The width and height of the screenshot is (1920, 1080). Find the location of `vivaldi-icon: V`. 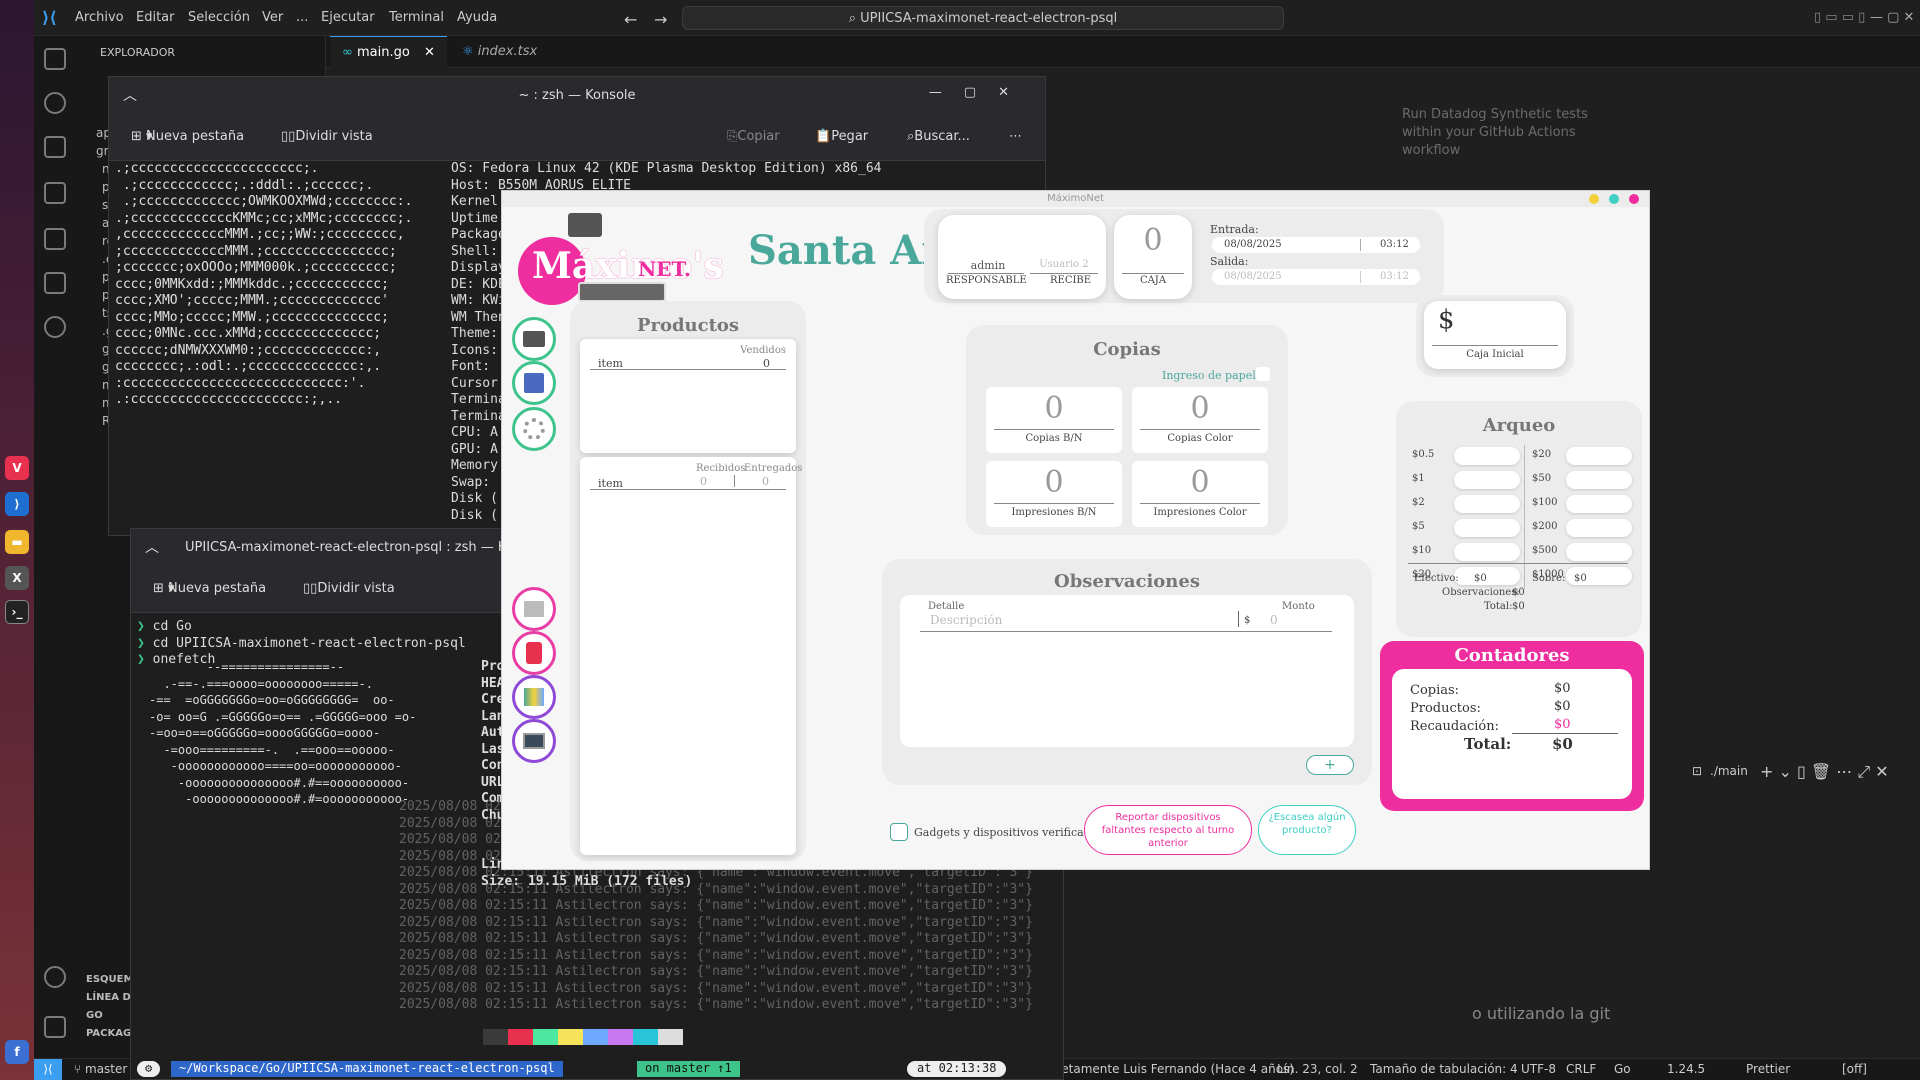

vivaldi-icon: V is located at coordinates (17, 468).